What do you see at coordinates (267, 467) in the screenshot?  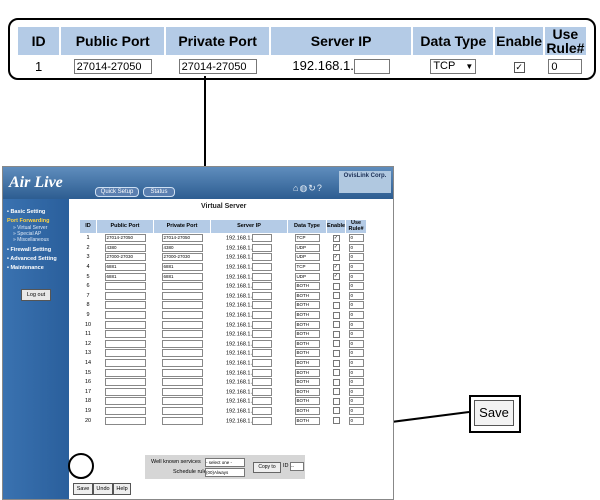 I see `copy-to-button: Copy to` at bounding box center [267, 467].